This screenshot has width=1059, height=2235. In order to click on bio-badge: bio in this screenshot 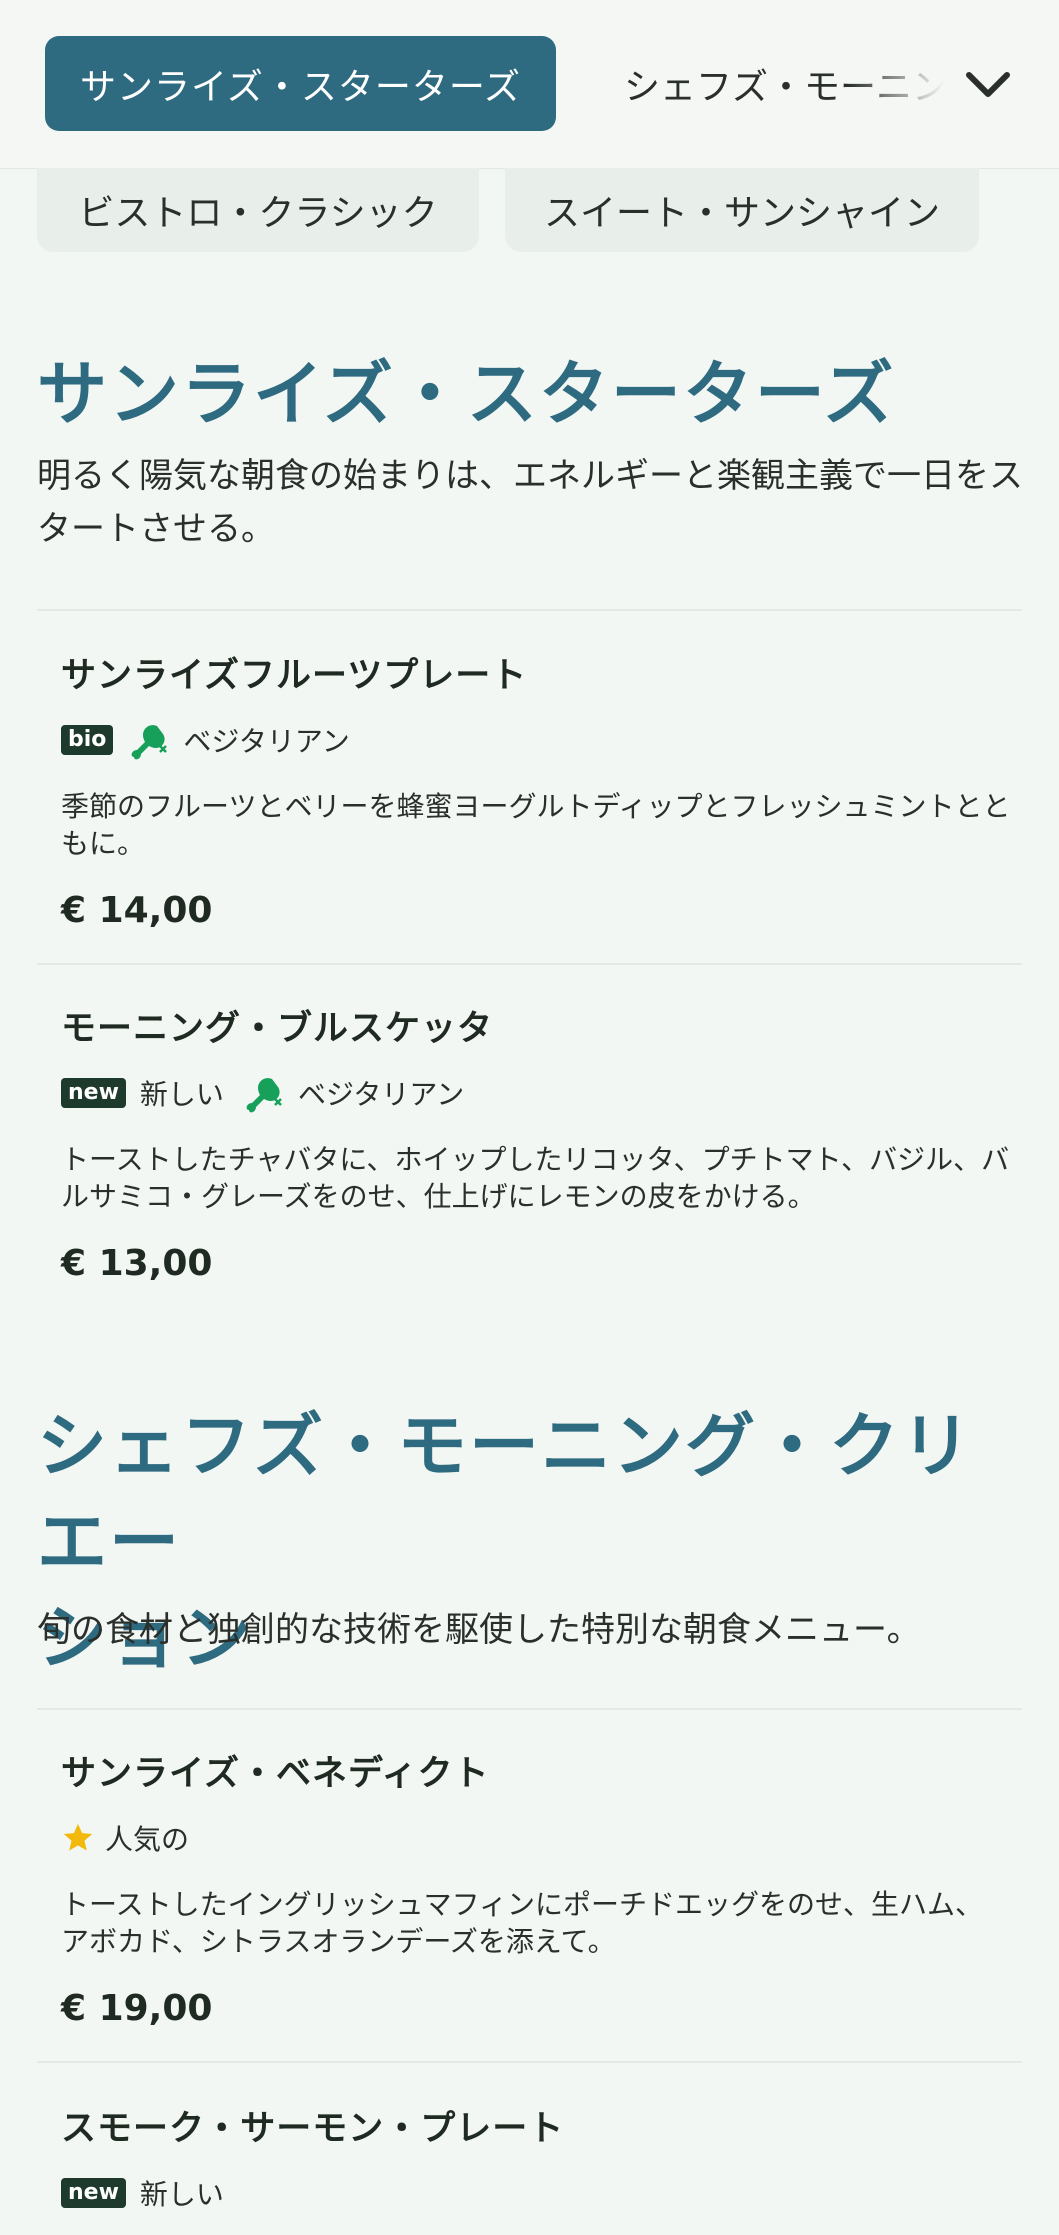, I will do `click(87, 740)`.